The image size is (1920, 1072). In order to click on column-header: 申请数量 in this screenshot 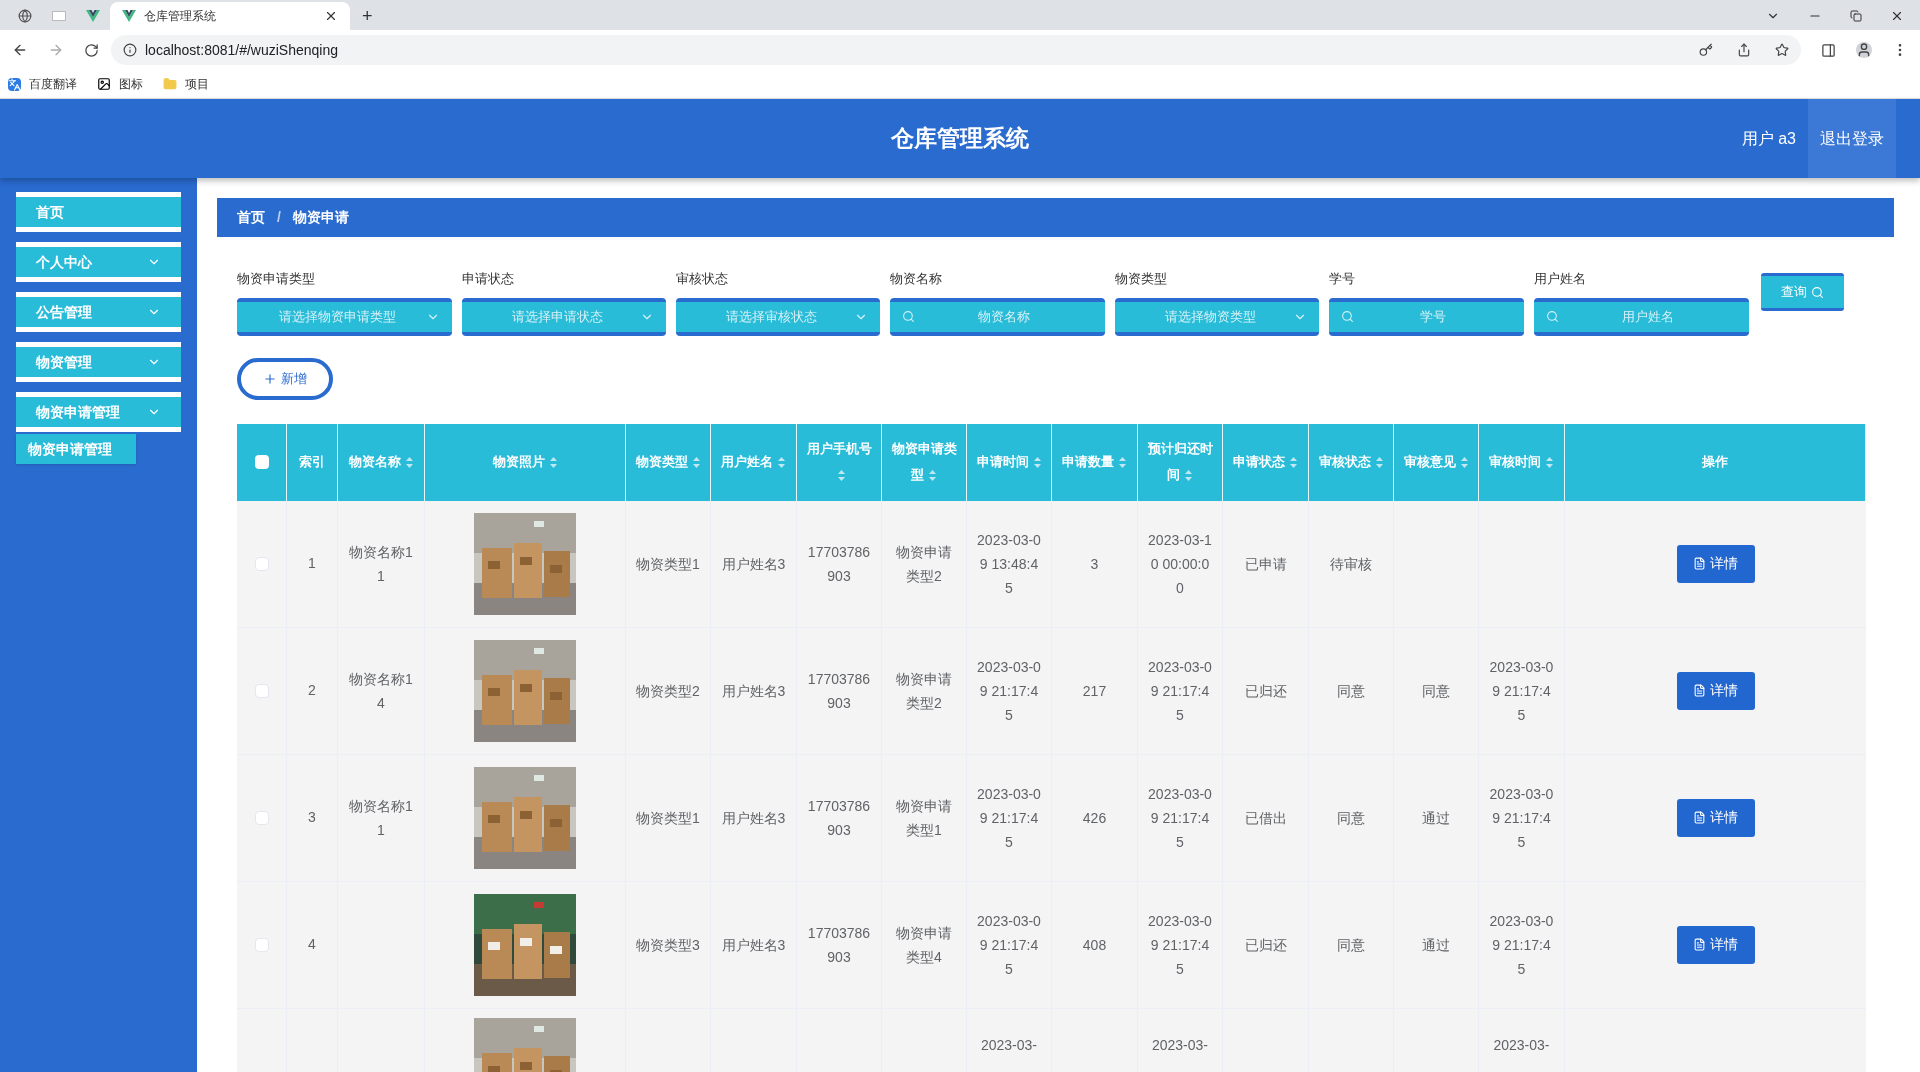, I will do `click(1094, 462)`.